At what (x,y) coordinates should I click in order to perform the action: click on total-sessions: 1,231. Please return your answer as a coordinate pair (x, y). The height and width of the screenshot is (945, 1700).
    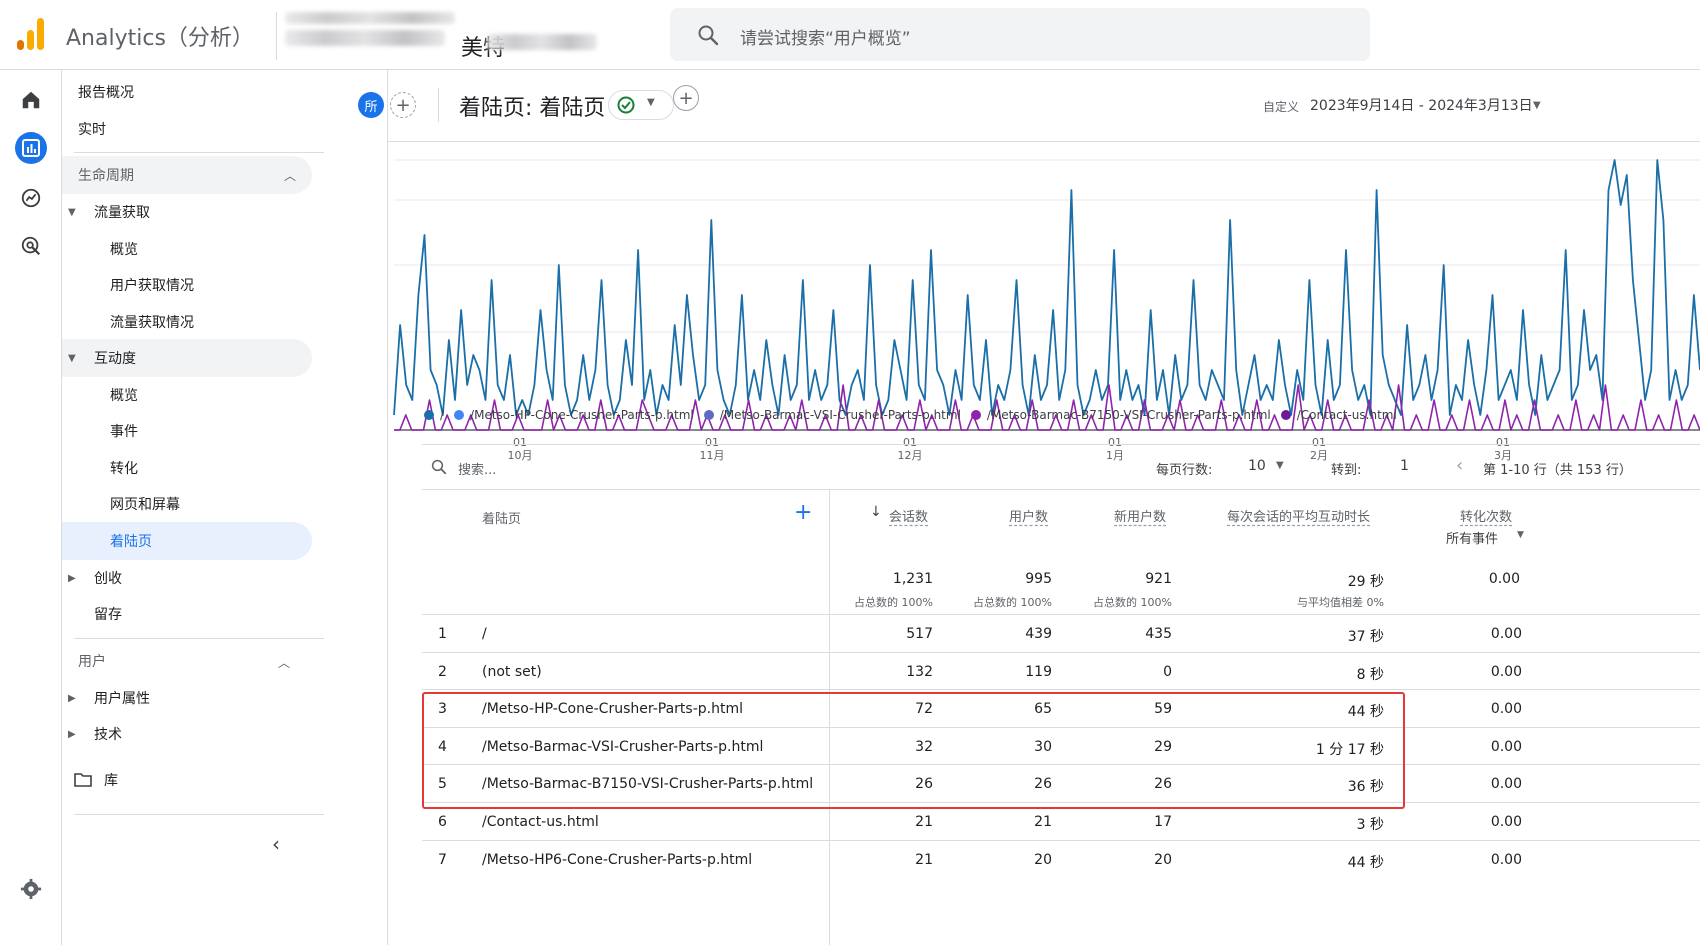
    Looking at the image, I should click on (912, 579).